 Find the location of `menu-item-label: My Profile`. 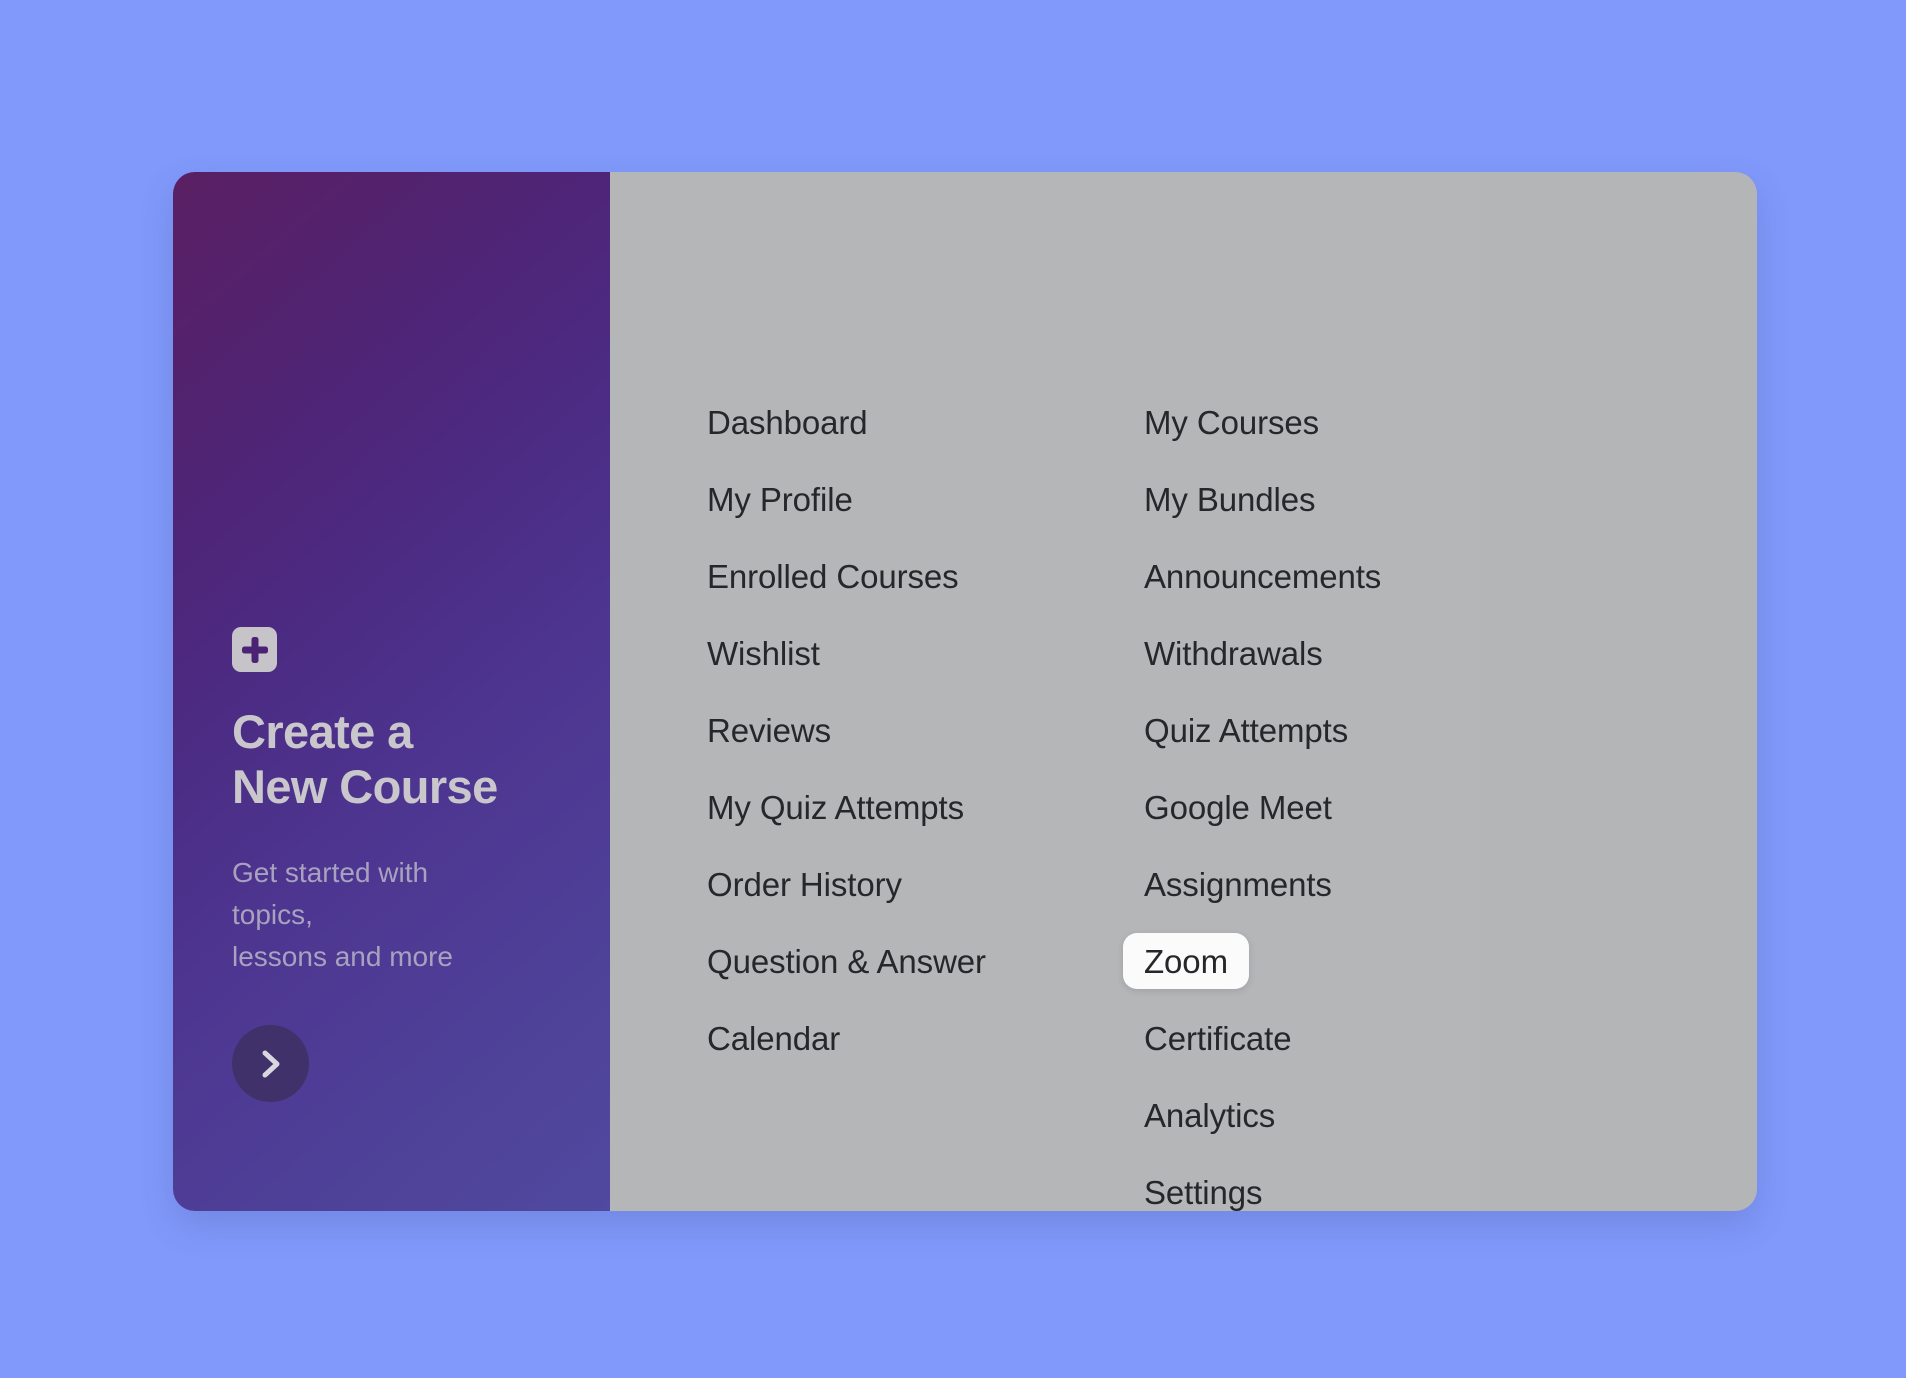

menu-item-label: My Profile is located at coordinates (780, 499).